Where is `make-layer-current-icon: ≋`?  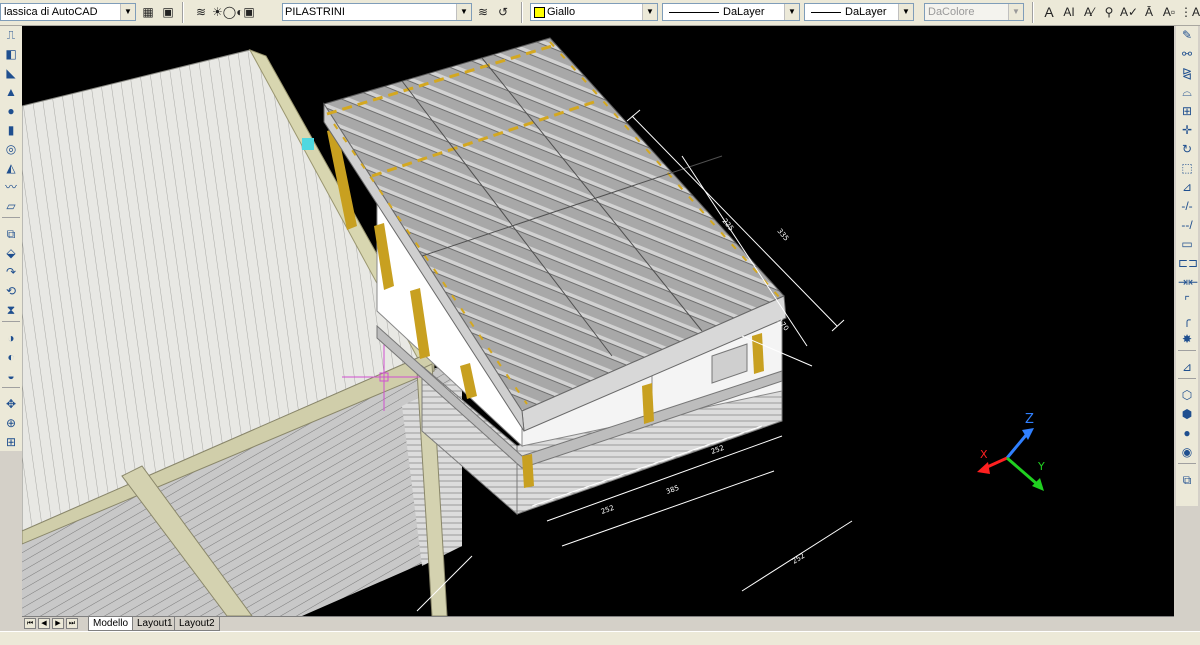 make-layer-current-icon: ≋ is located at coordinates (483, 12).